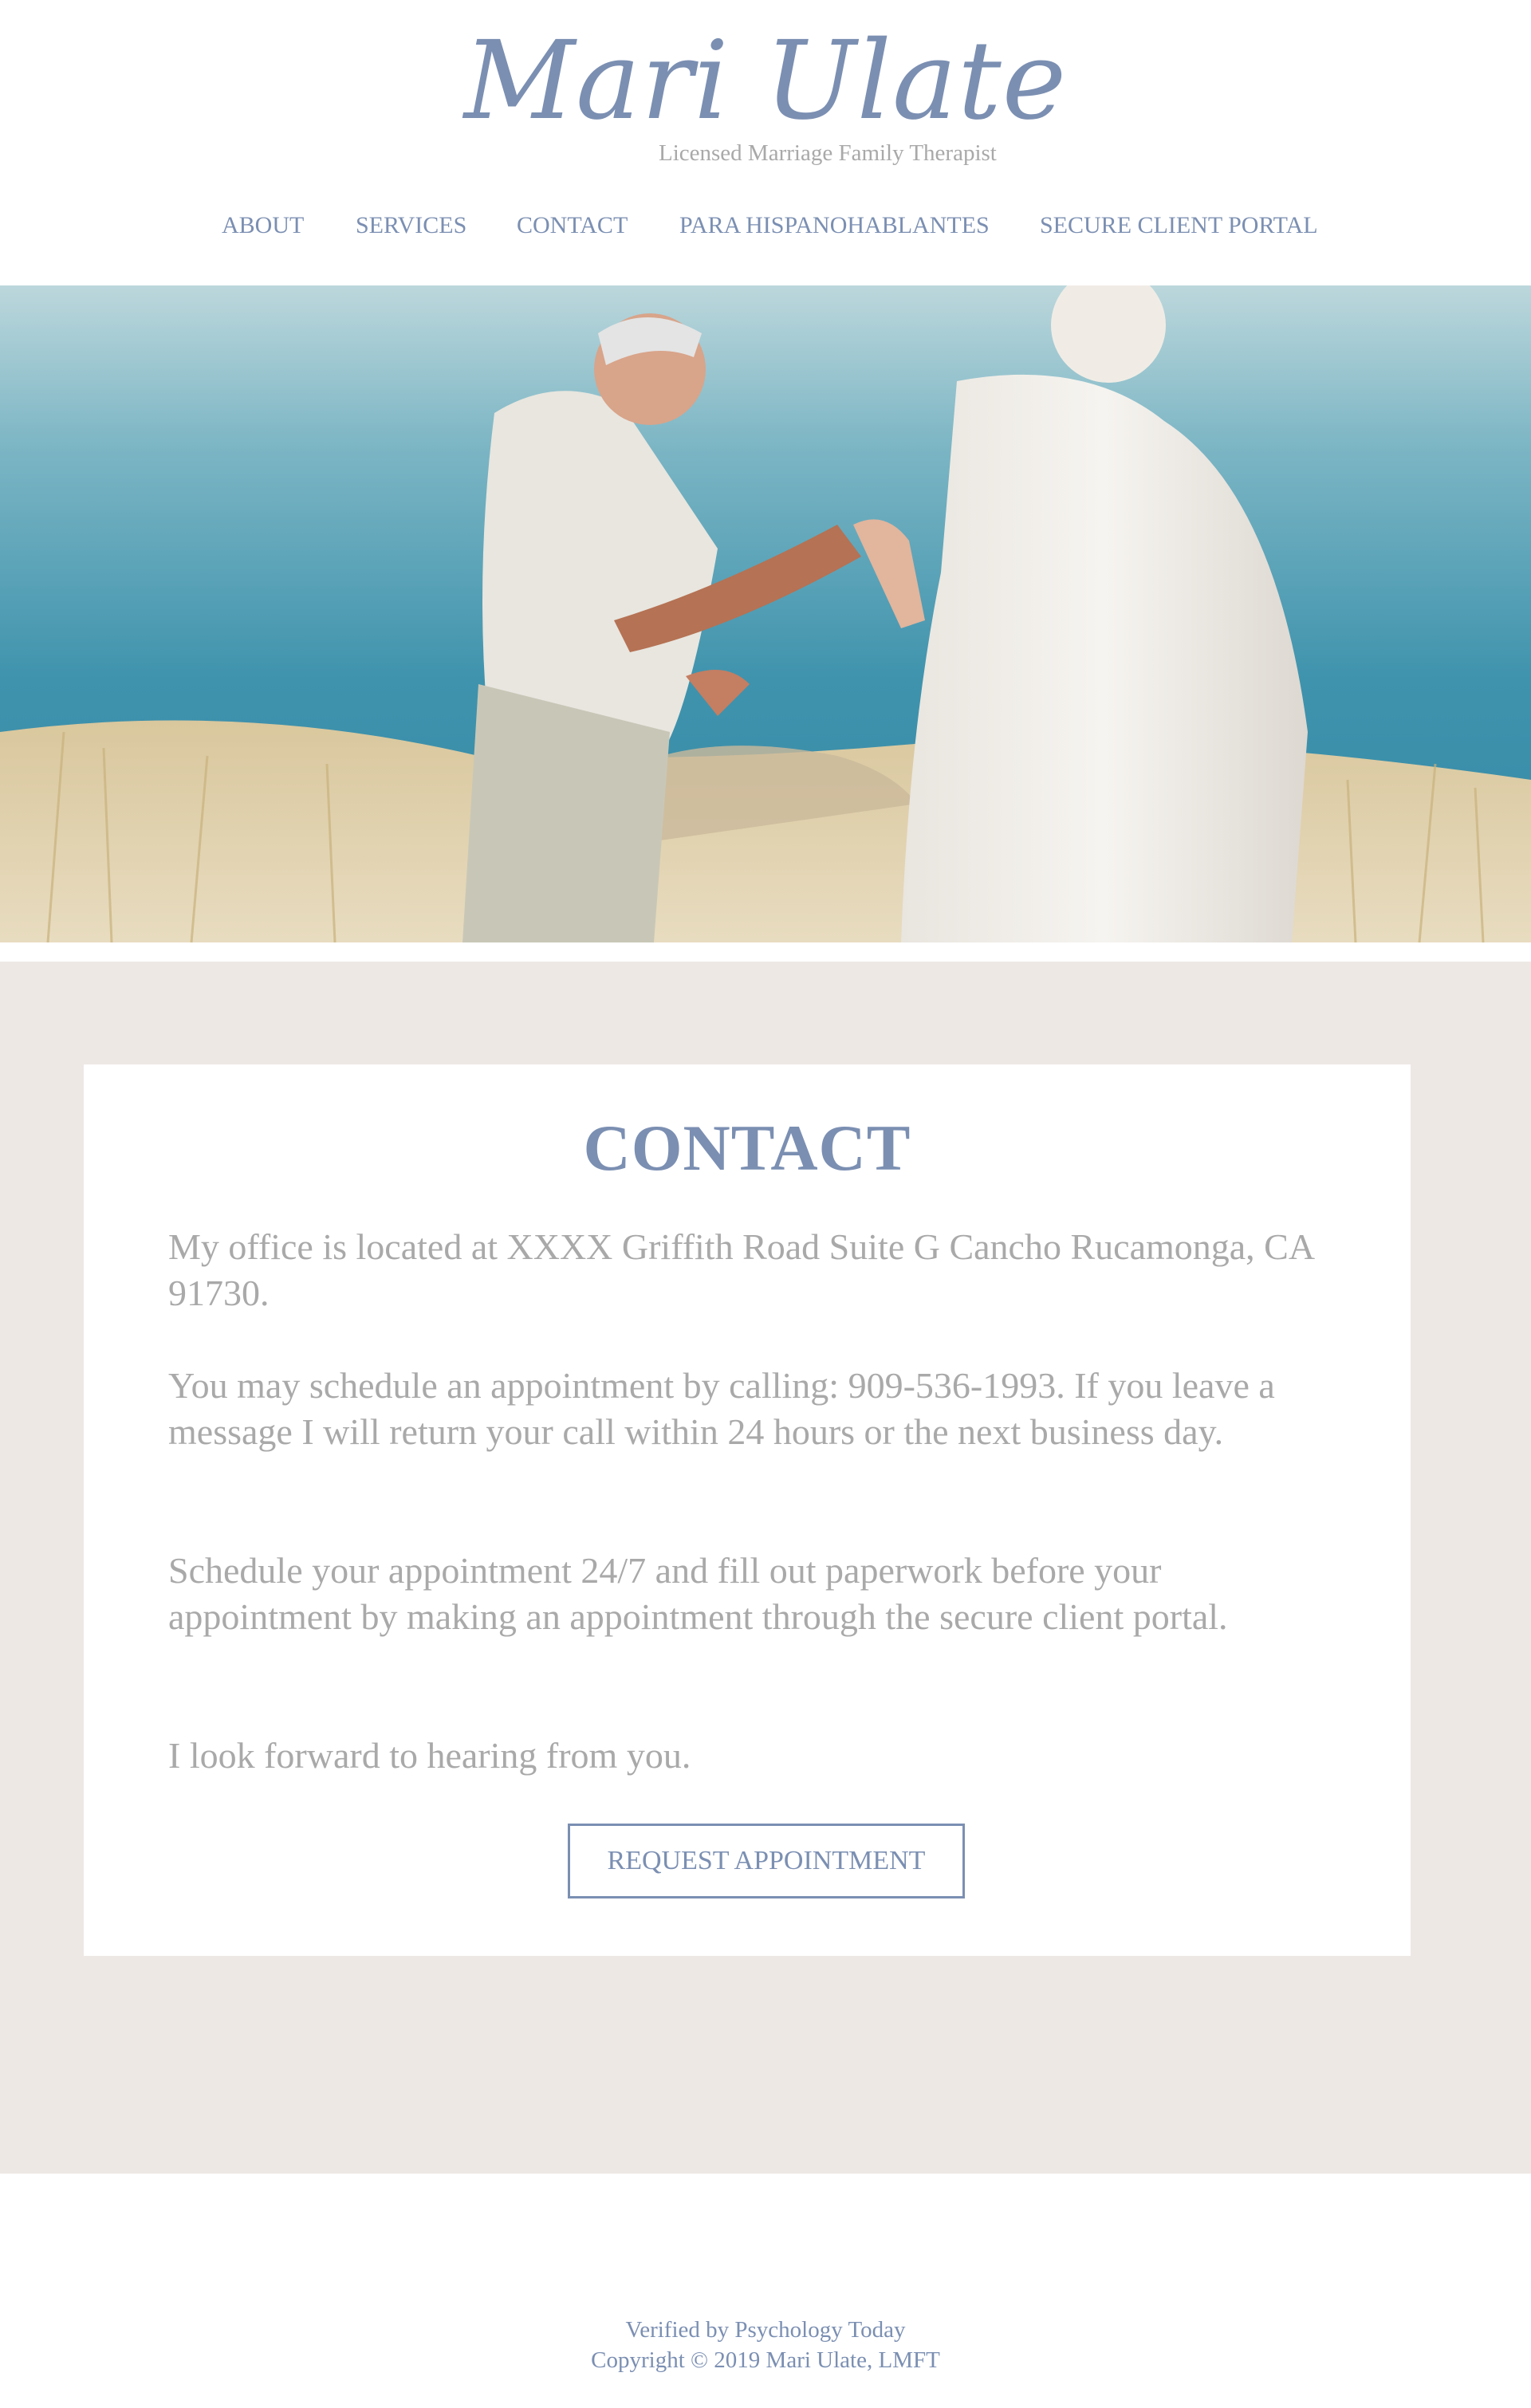  Describe the element at coordinates (1179, 225) in the screenshot. I see `nav-item-secure-client-portal: SECURE CLIENT PORTAL` at that location.